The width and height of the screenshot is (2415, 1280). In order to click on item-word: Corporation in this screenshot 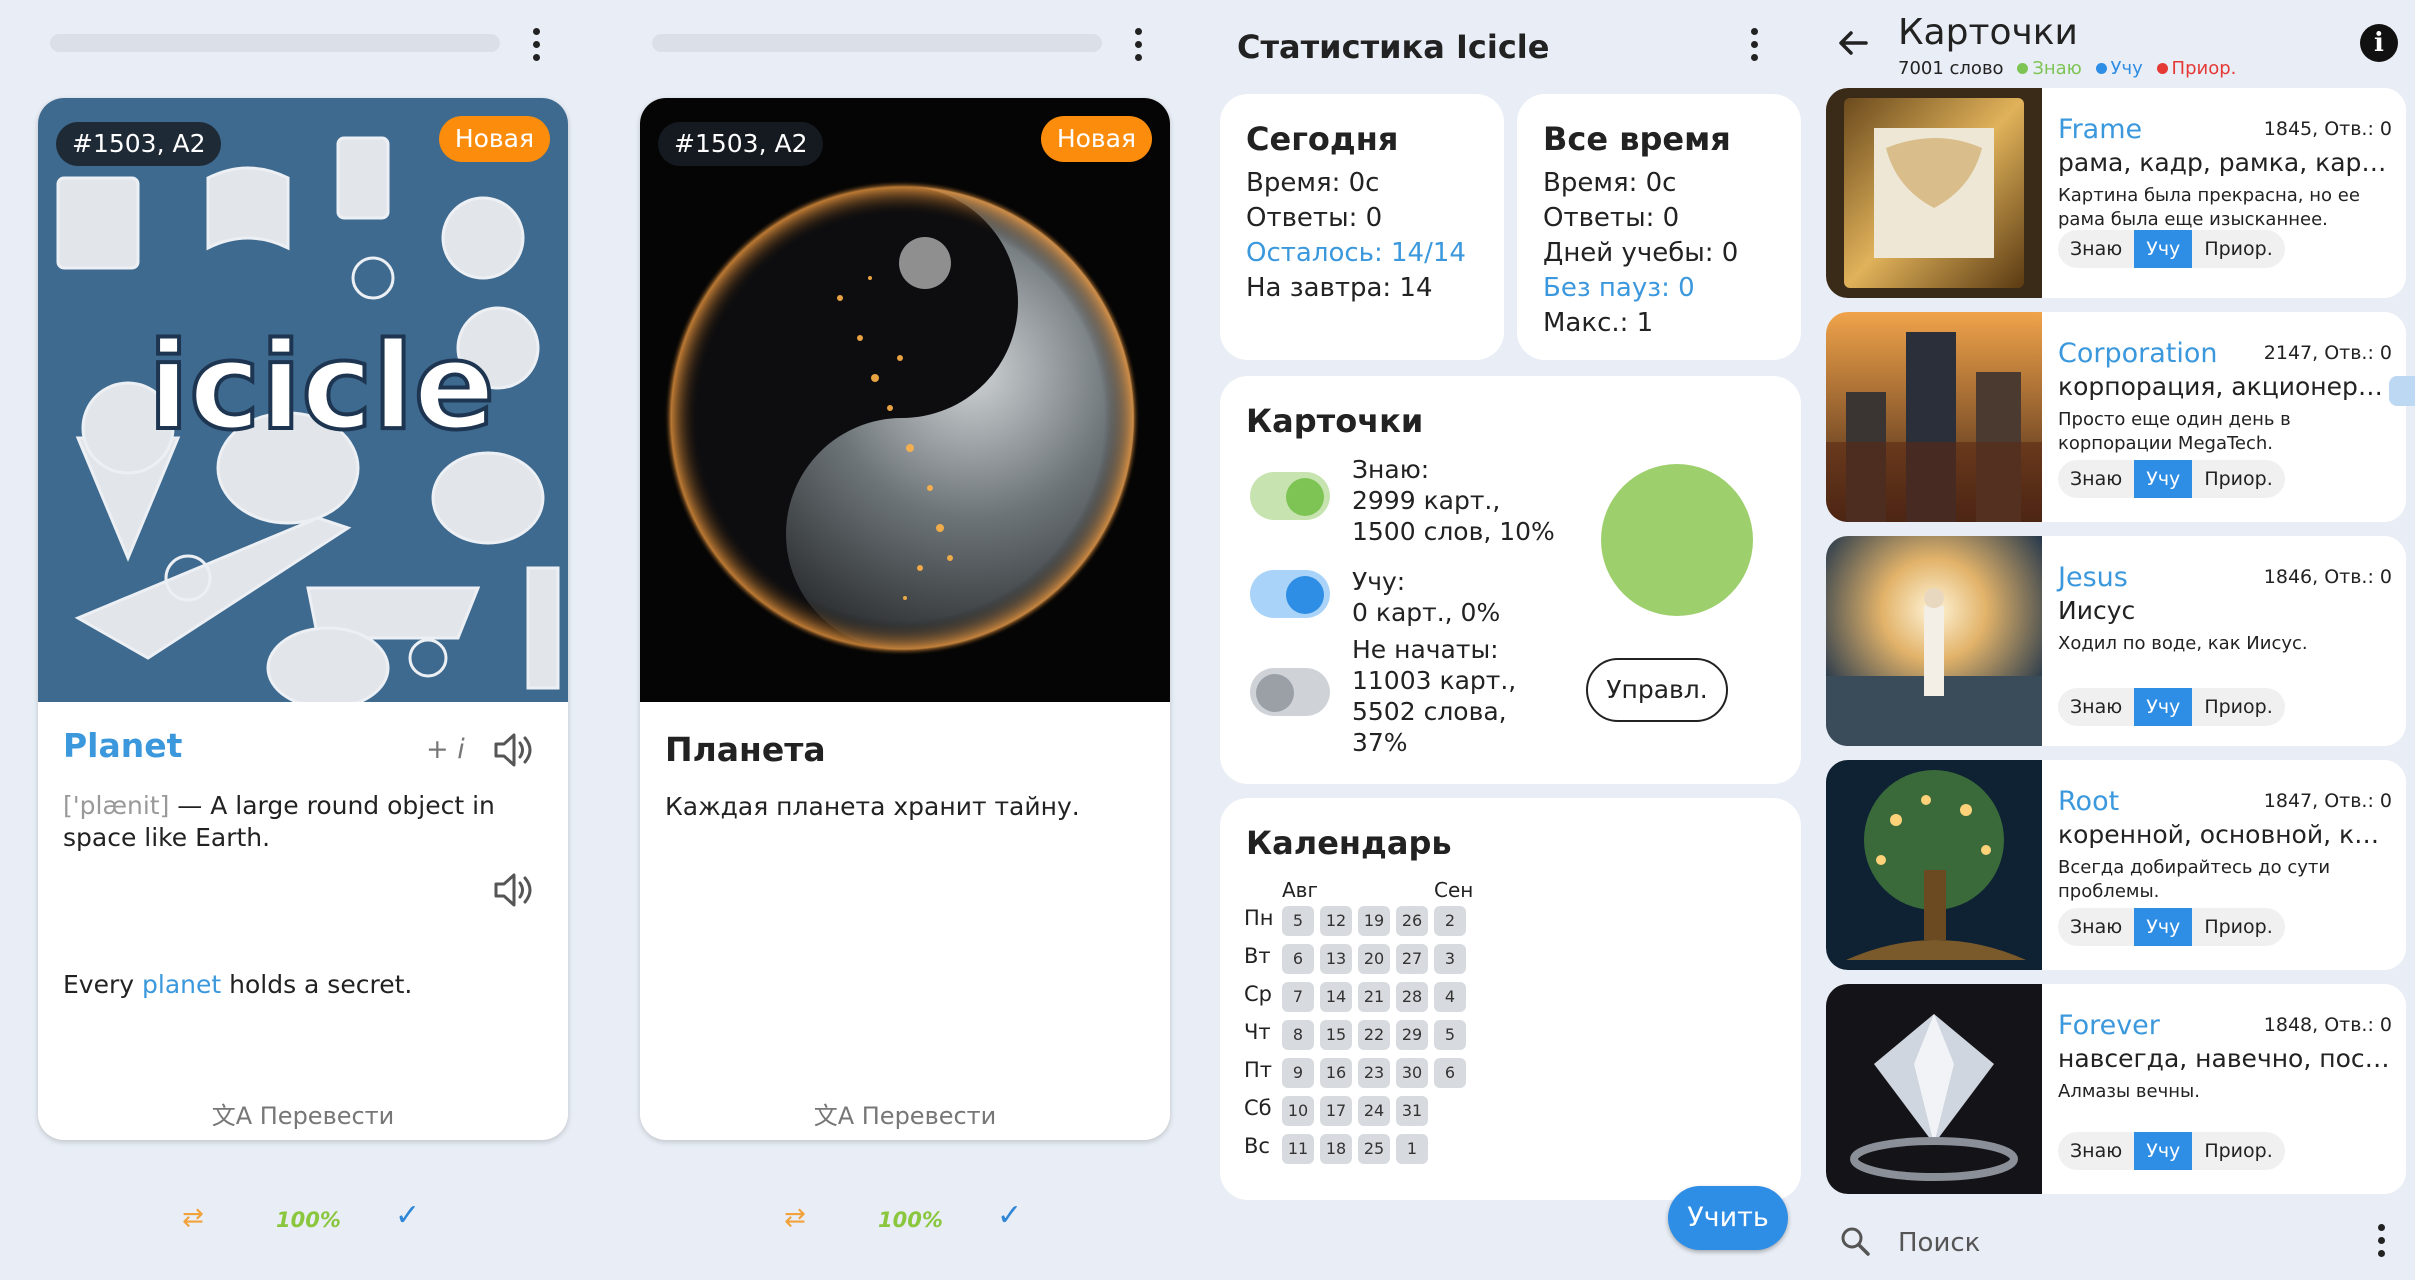, I will do `click(2138, 353)`.